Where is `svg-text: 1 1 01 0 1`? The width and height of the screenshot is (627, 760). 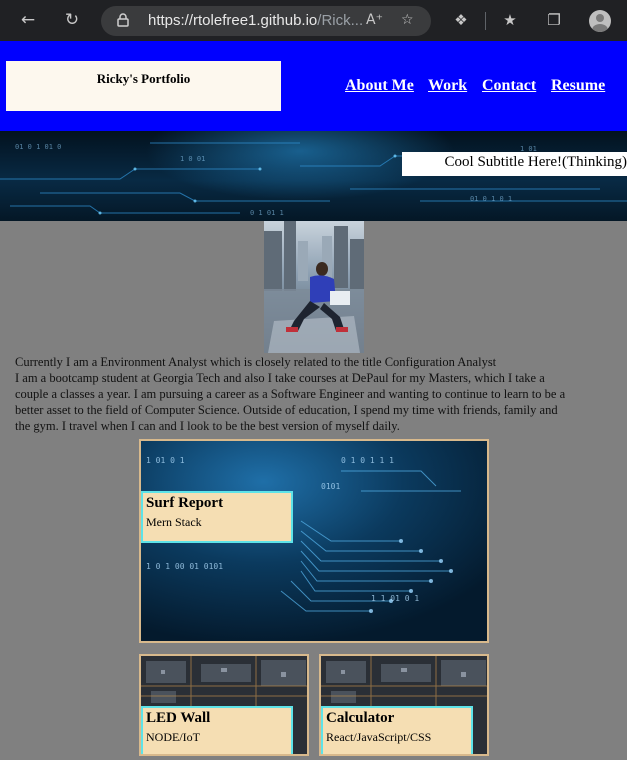
svg-text: 1 1 01 0 1 is located at coordinates (395, 598).